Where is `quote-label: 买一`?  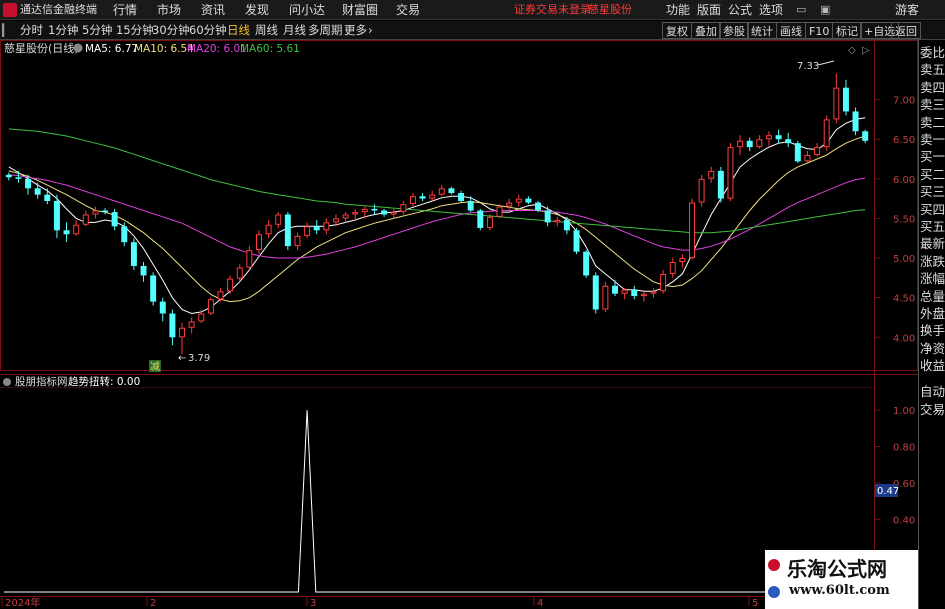 quote-label: 买一 is located at coordinates (932, 157).